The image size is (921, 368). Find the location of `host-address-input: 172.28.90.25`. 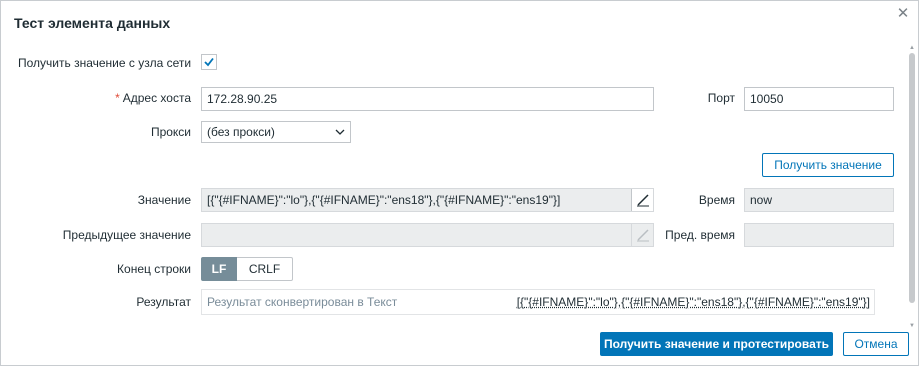

host-address-input: 172.28.90.25 is located at coordinates (427, 99).